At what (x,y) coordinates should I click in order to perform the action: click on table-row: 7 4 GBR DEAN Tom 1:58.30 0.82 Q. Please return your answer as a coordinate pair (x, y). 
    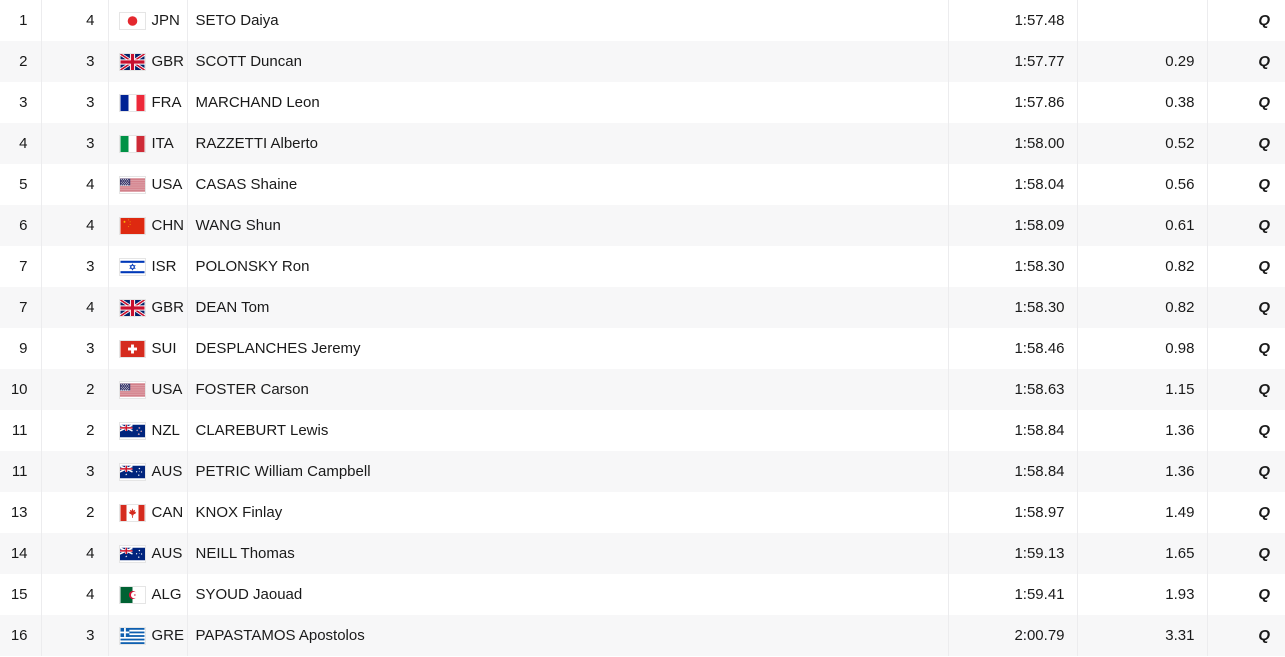
    Looking at the image, I should click on (642, 307).